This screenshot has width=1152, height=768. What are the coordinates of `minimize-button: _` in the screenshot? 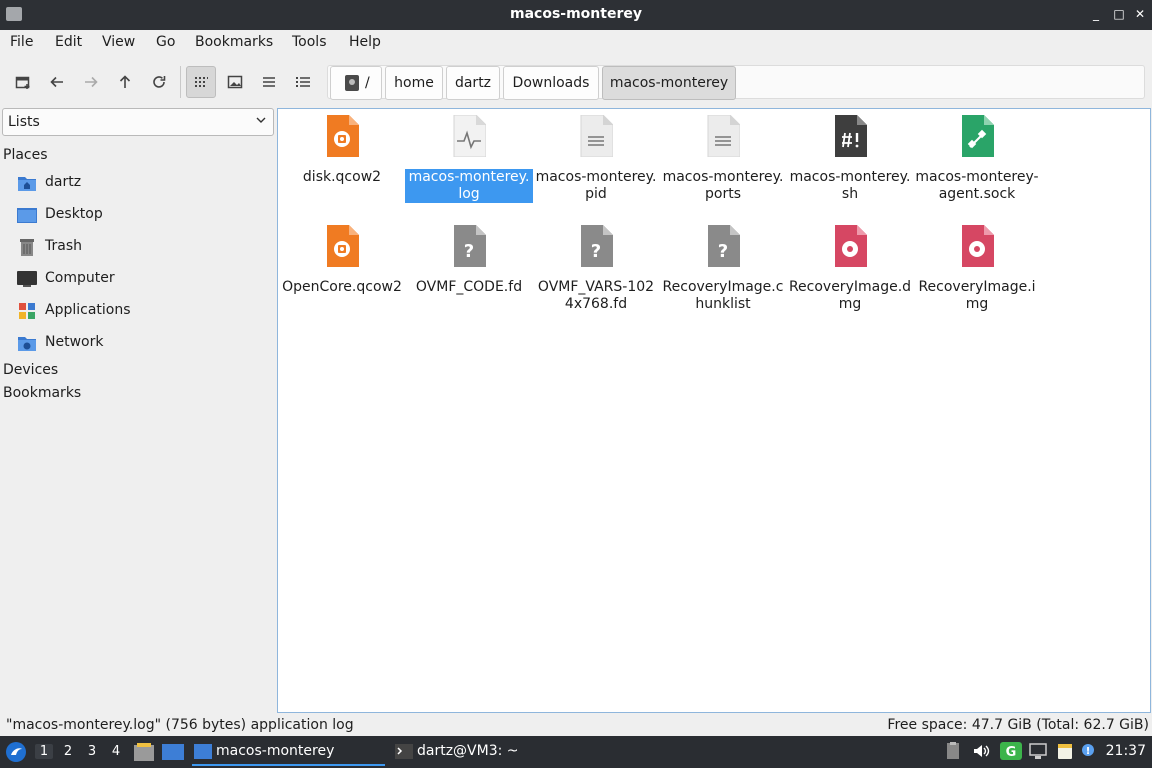 It's located at (1096, 14).